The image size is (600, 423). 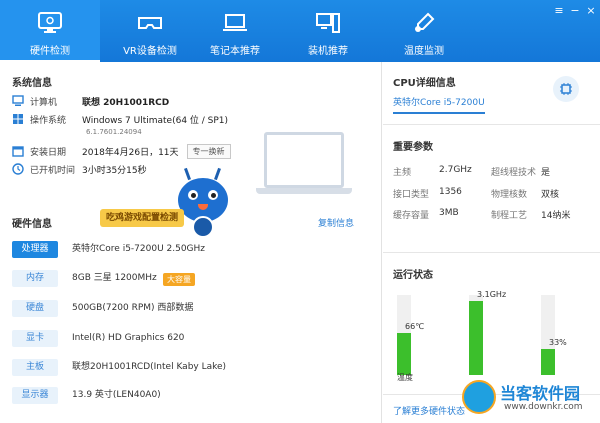 I want to click on param-cores-label: 物理核数, so click(x=509, y=195).